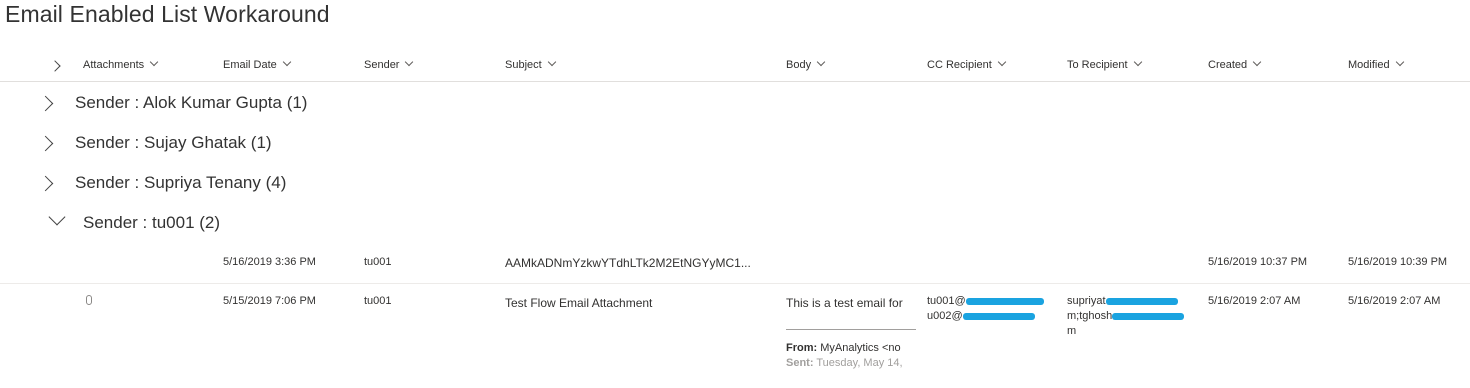 The width and height of the screenshot is (1470, 388). What do you see at coordinates (735, 144) in the screenshot?
I see `group-header-sujay-ghatak: Sender : Sujay Ghatak (1)` at bounding box center [735, 144].